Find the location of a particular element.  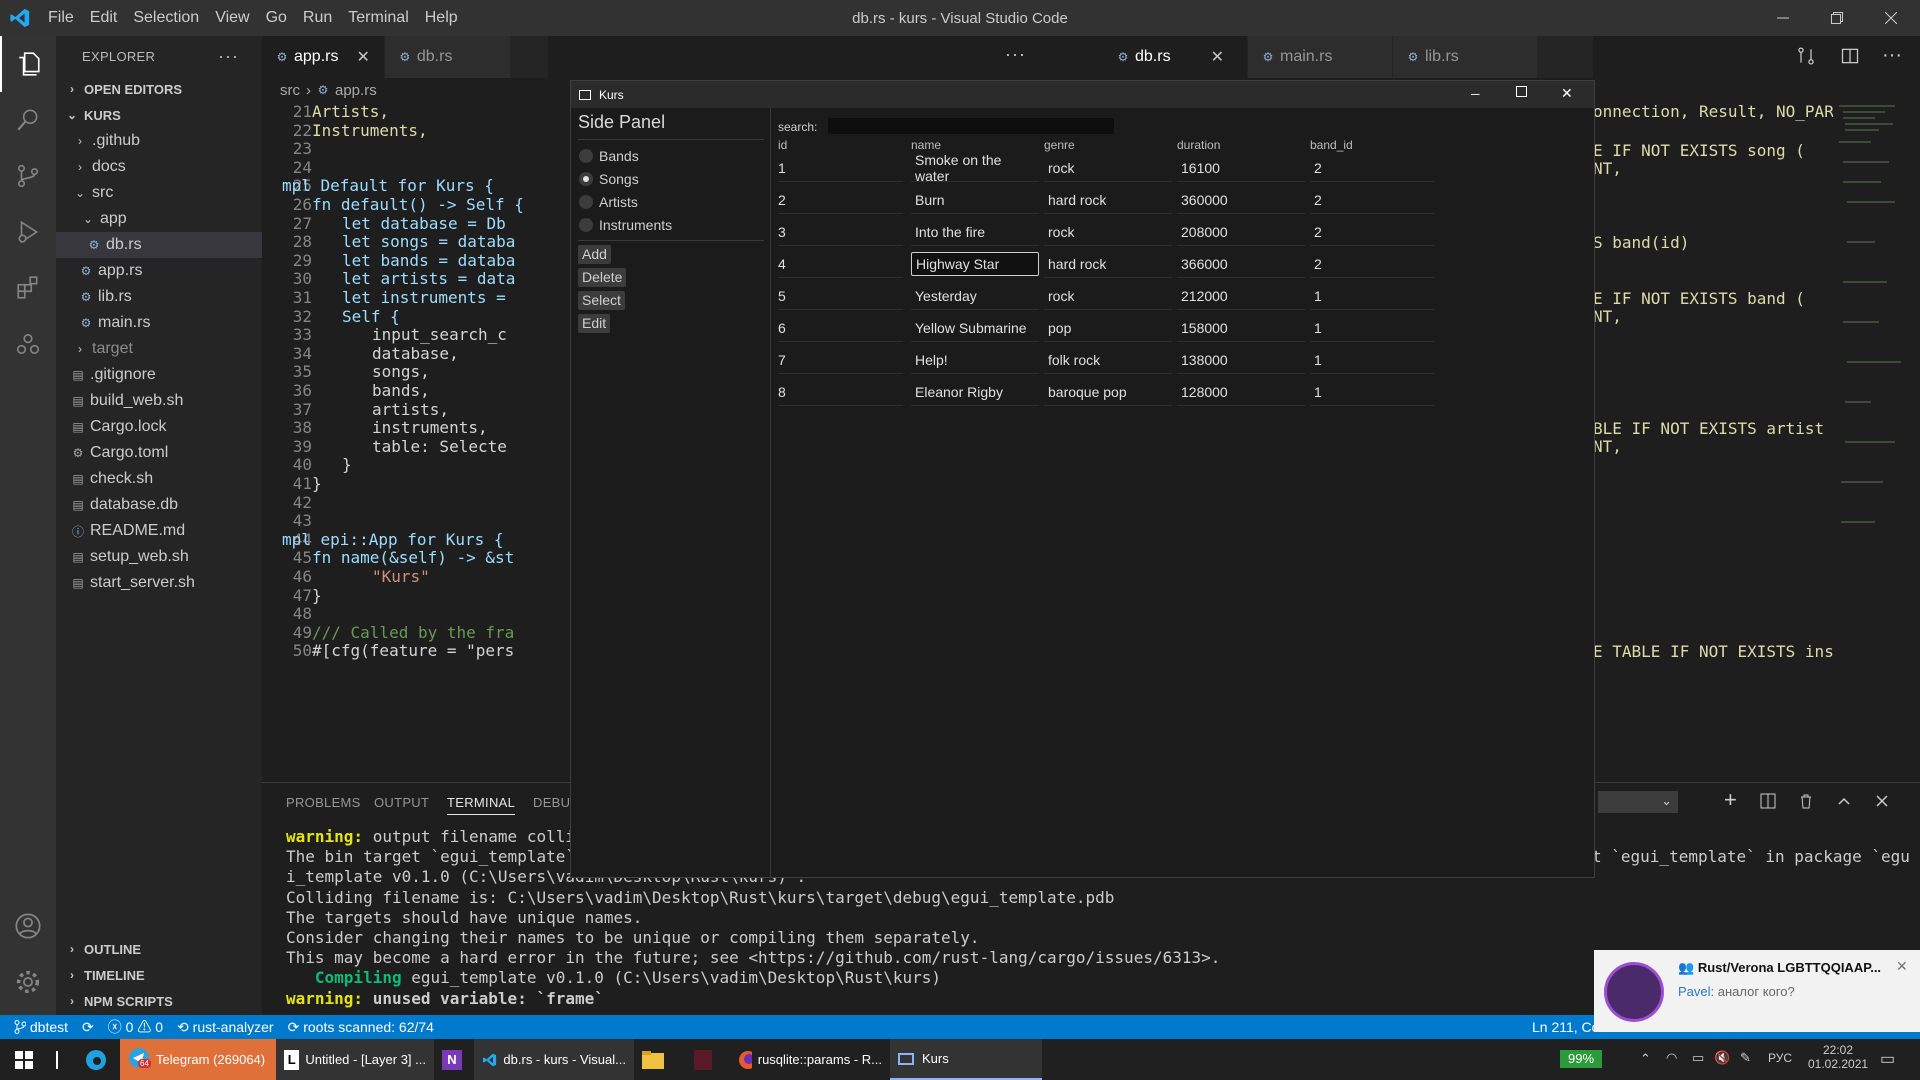

run-debug-icon is located at coordinates (28, 232).